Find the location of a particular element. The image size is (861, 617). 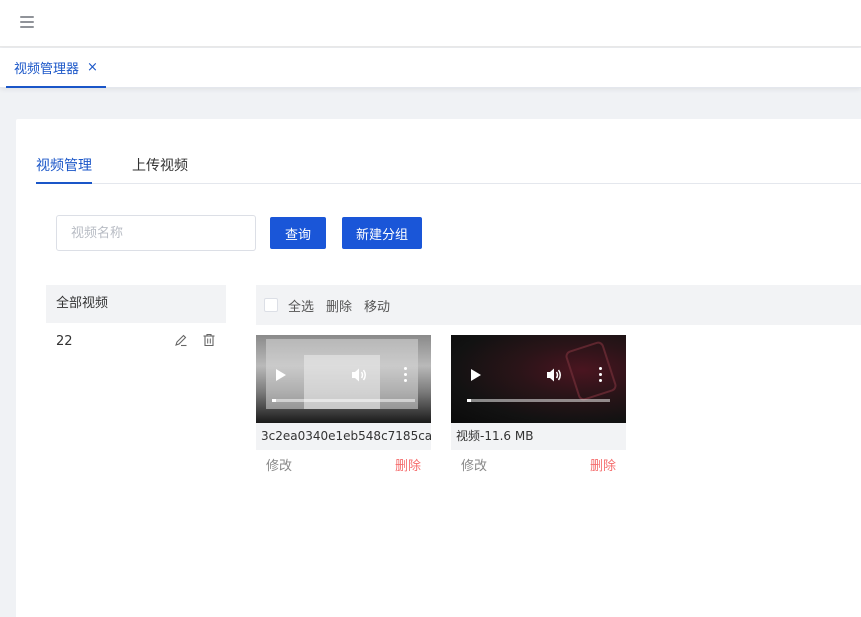

subtab-bar: 视频管理 上传视频 is located at coordinates (448, 169).